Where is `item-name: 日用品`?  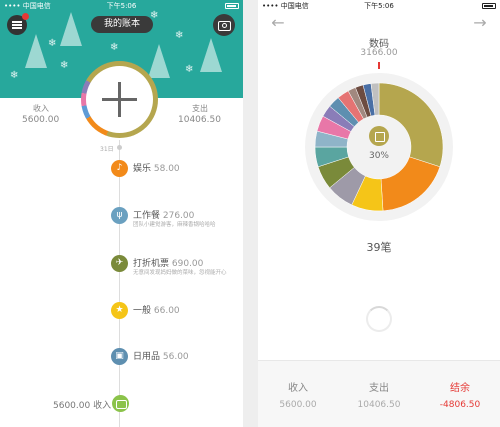 item-name: 日用品 is located at coordinates (147, 357).